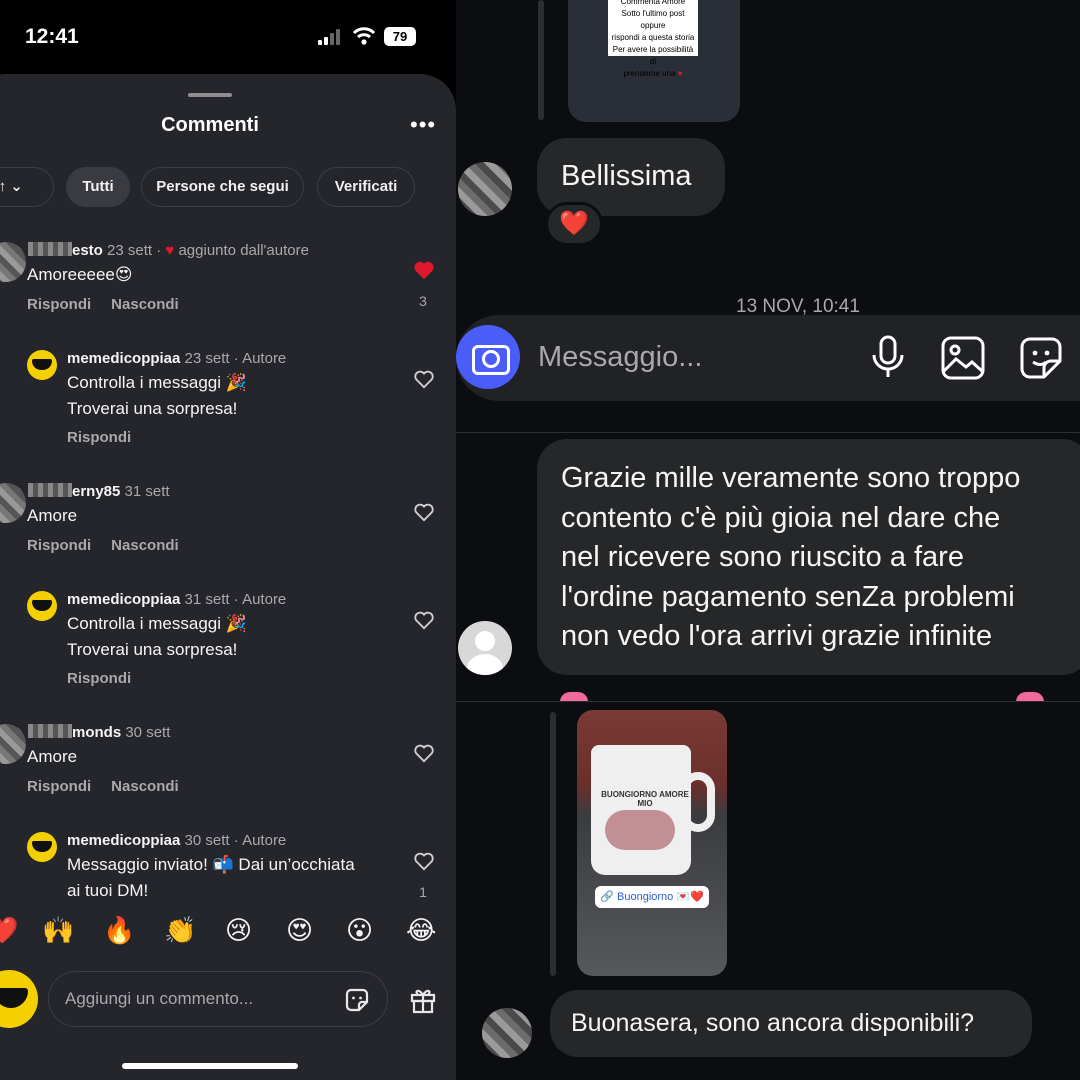  I want to click on emoji-heart: ❤️, so click(9, 930).